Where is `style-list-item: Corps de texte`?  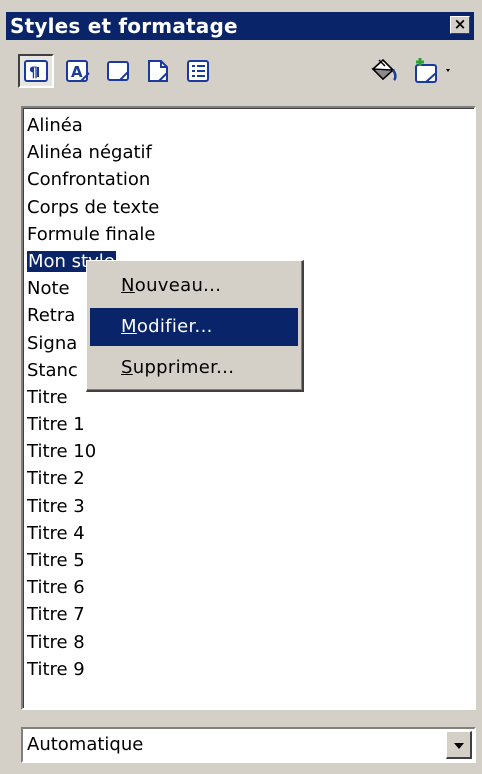 style-list-item: Corps de texte is located at coordinates (93, 207).